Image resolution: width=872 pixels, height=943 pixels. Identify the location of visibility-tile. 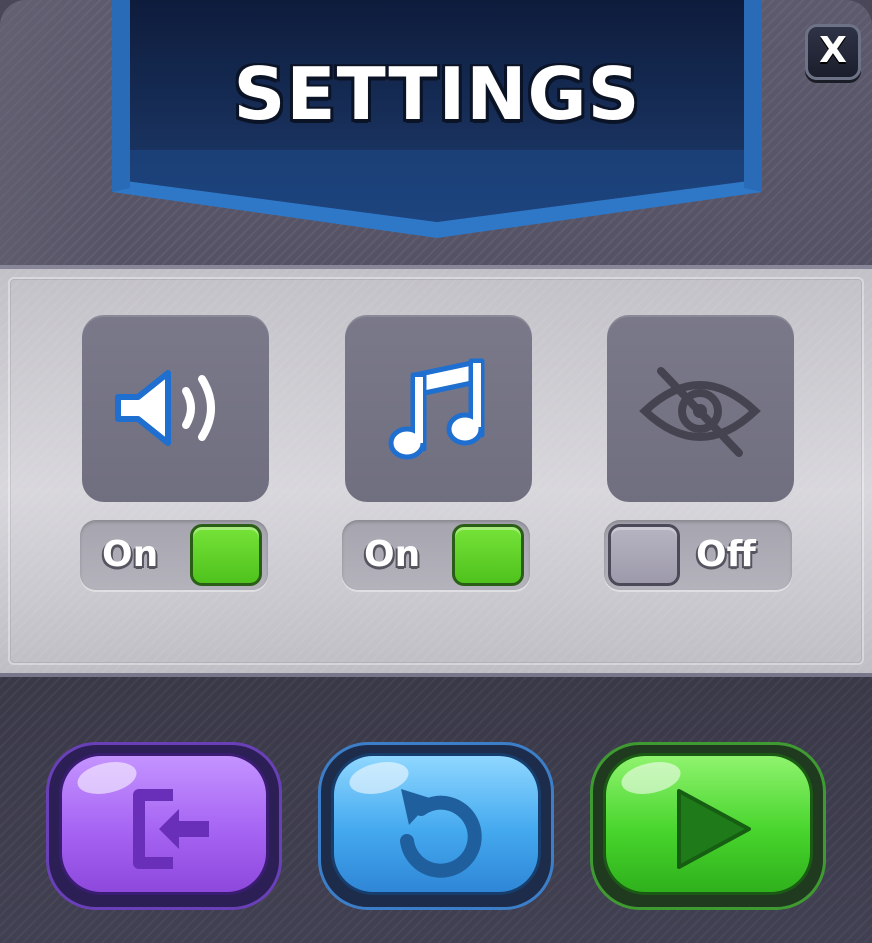
(700, 408).